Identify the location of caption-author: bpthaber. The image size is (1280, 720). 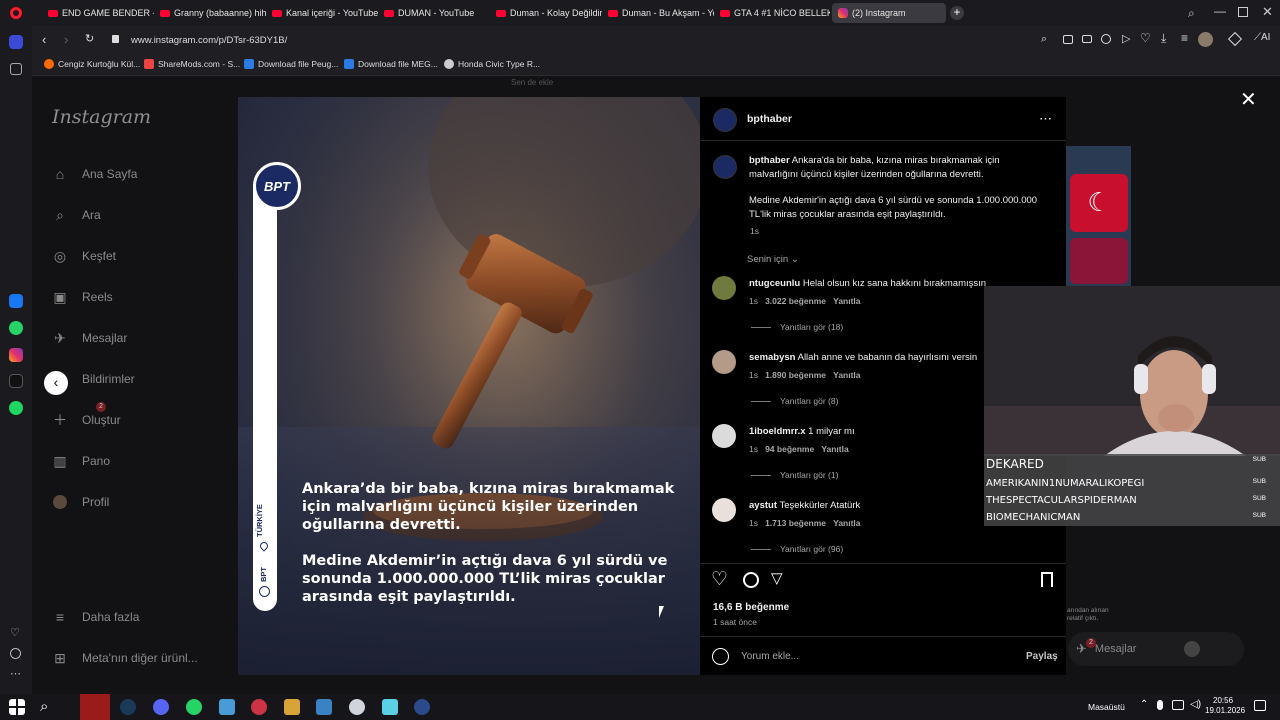
(769, 160).